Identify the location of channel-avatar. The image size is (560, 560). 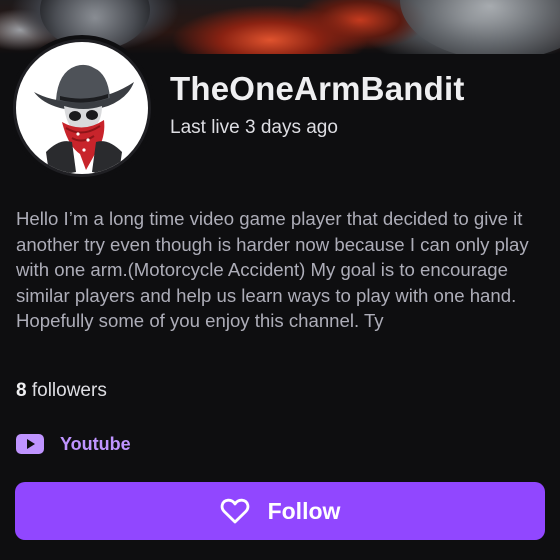
(82, 108).